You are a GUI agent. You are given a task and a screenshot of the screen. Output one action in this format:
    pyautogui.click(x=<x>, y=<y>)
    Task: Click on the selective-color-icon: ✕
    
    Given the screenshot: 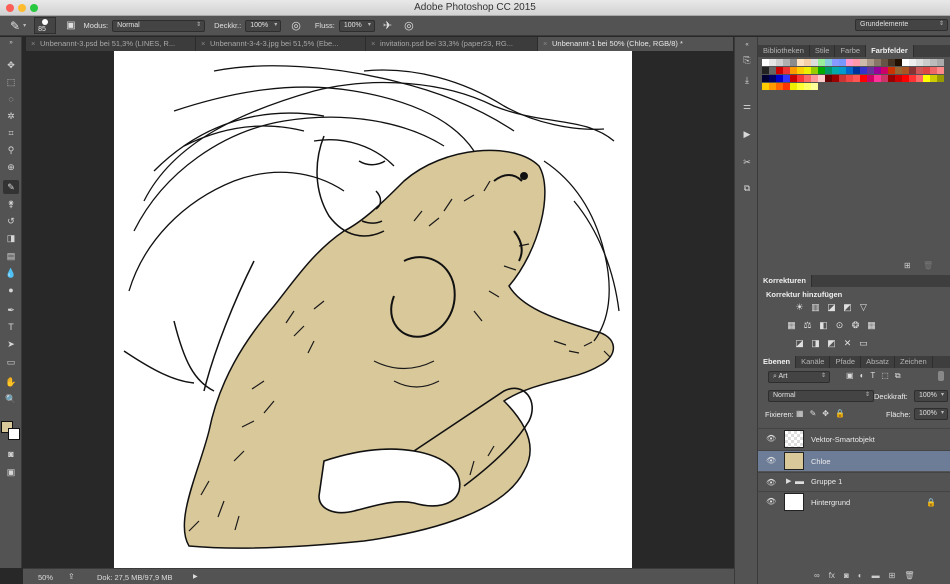 What is the action you would take?
    pyautogui.click(x=847, y=343)
    